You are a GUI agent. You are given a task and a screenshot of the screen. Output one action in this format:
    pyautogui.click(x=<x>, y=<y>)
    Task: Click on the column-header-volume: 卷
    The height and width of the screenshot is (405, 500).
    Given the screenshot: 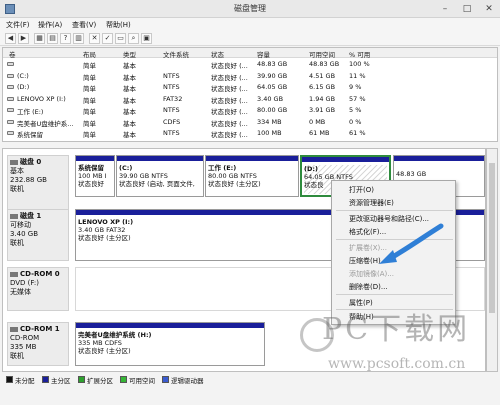 What is the action you would take?
    pyautogui.click(x=12, y=54)
    